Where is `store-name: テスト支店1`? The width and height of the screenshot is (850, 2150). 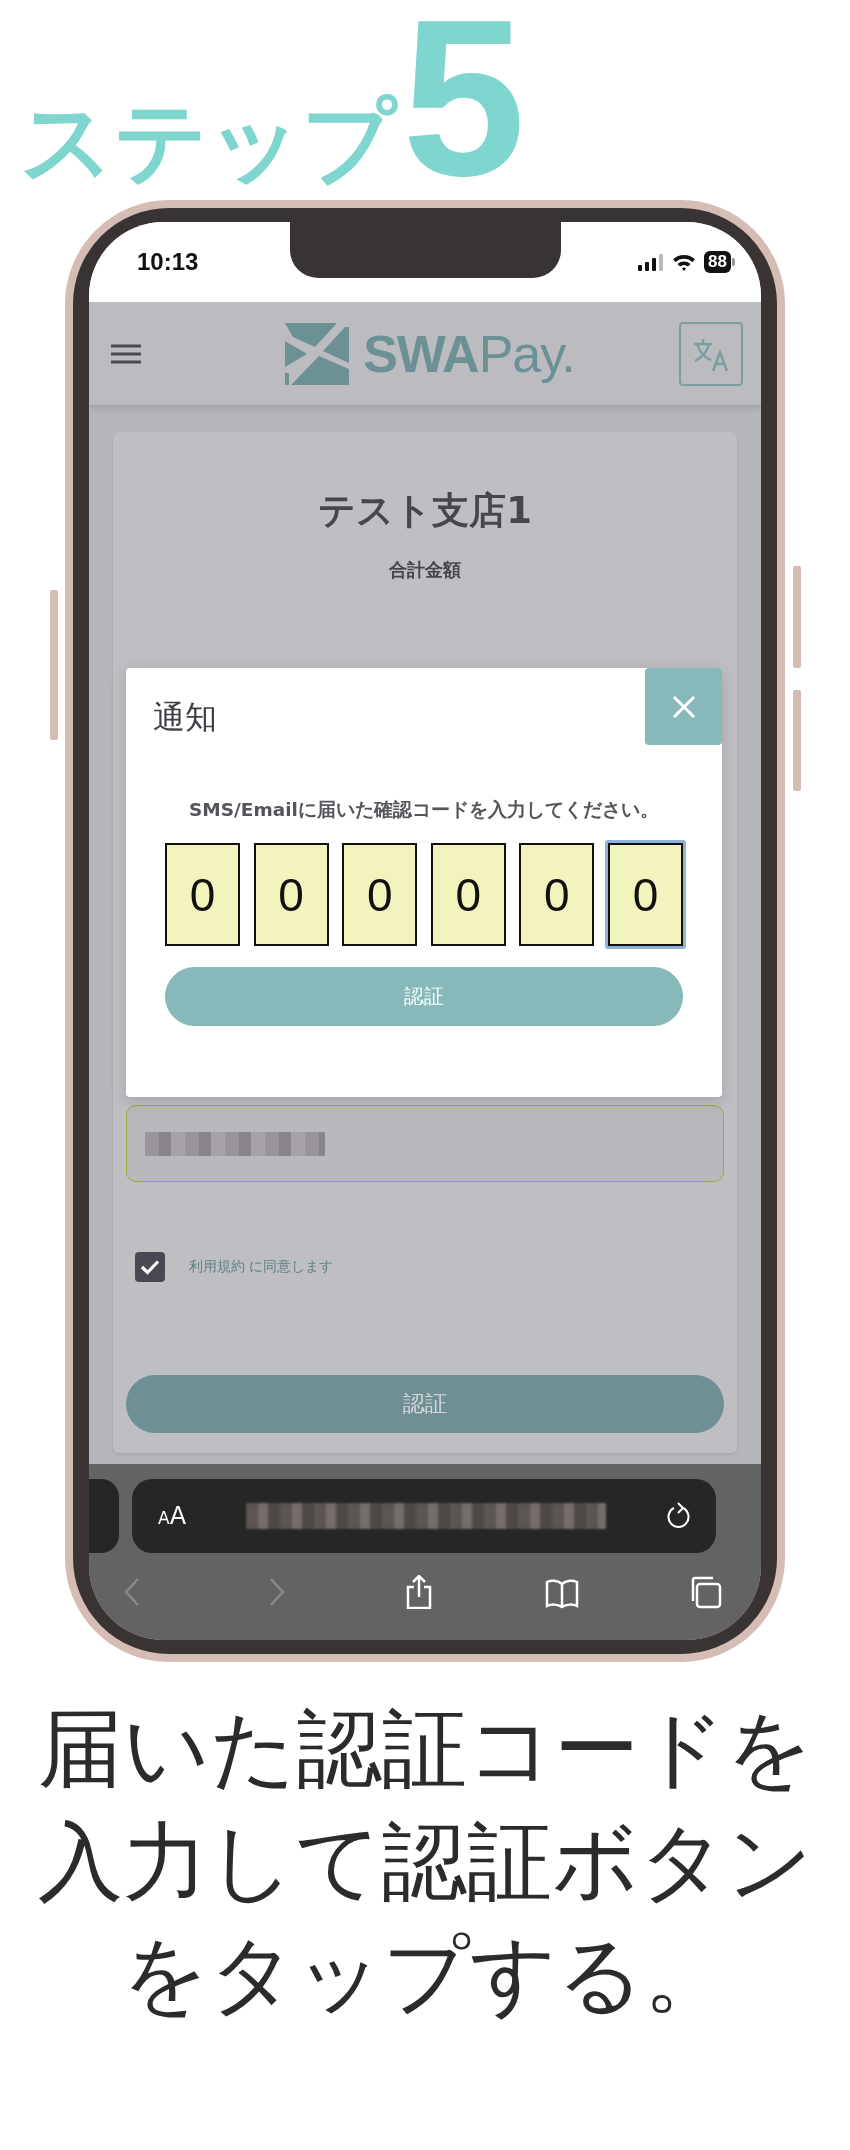 store-name: テスト支店1 is located at coordinates (425, 511).